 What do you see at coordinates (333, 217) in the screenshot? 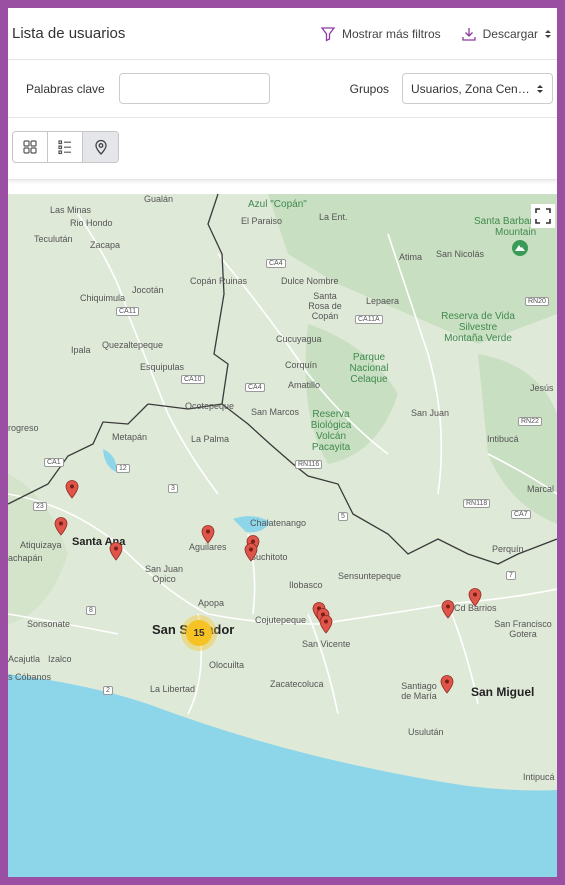
I see `map-label: La Ent.` at bounding box center [333, 217].